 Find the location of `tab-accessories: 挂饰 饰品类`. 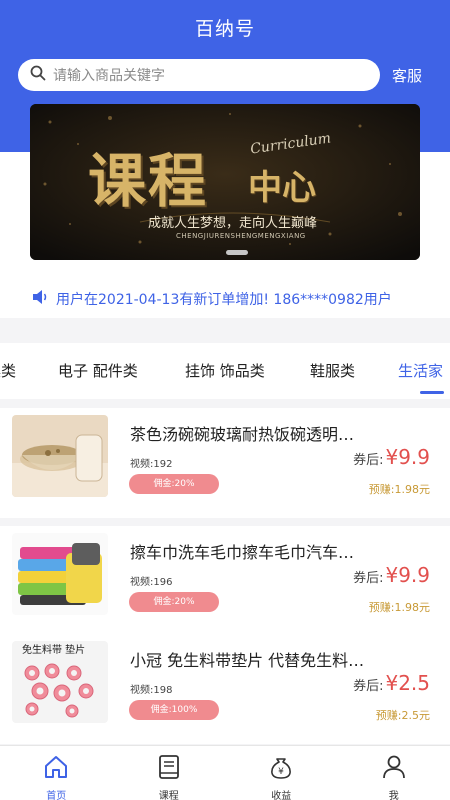

tab-accessories: 挂饰 饰品类 is located at coordinates (225, 370).